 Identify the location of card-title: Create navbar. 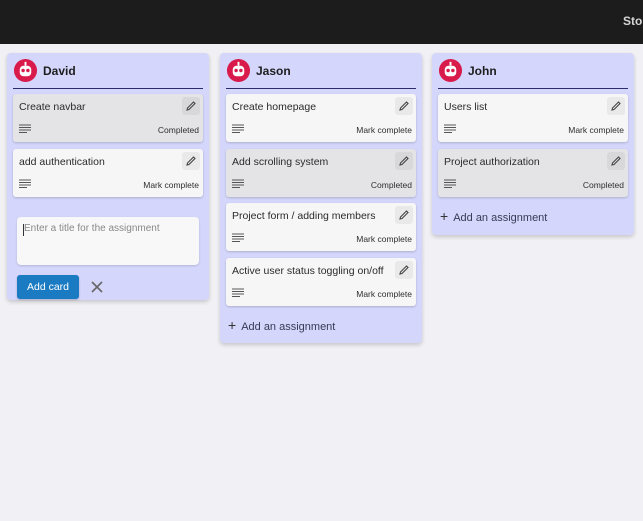
(52, 107).